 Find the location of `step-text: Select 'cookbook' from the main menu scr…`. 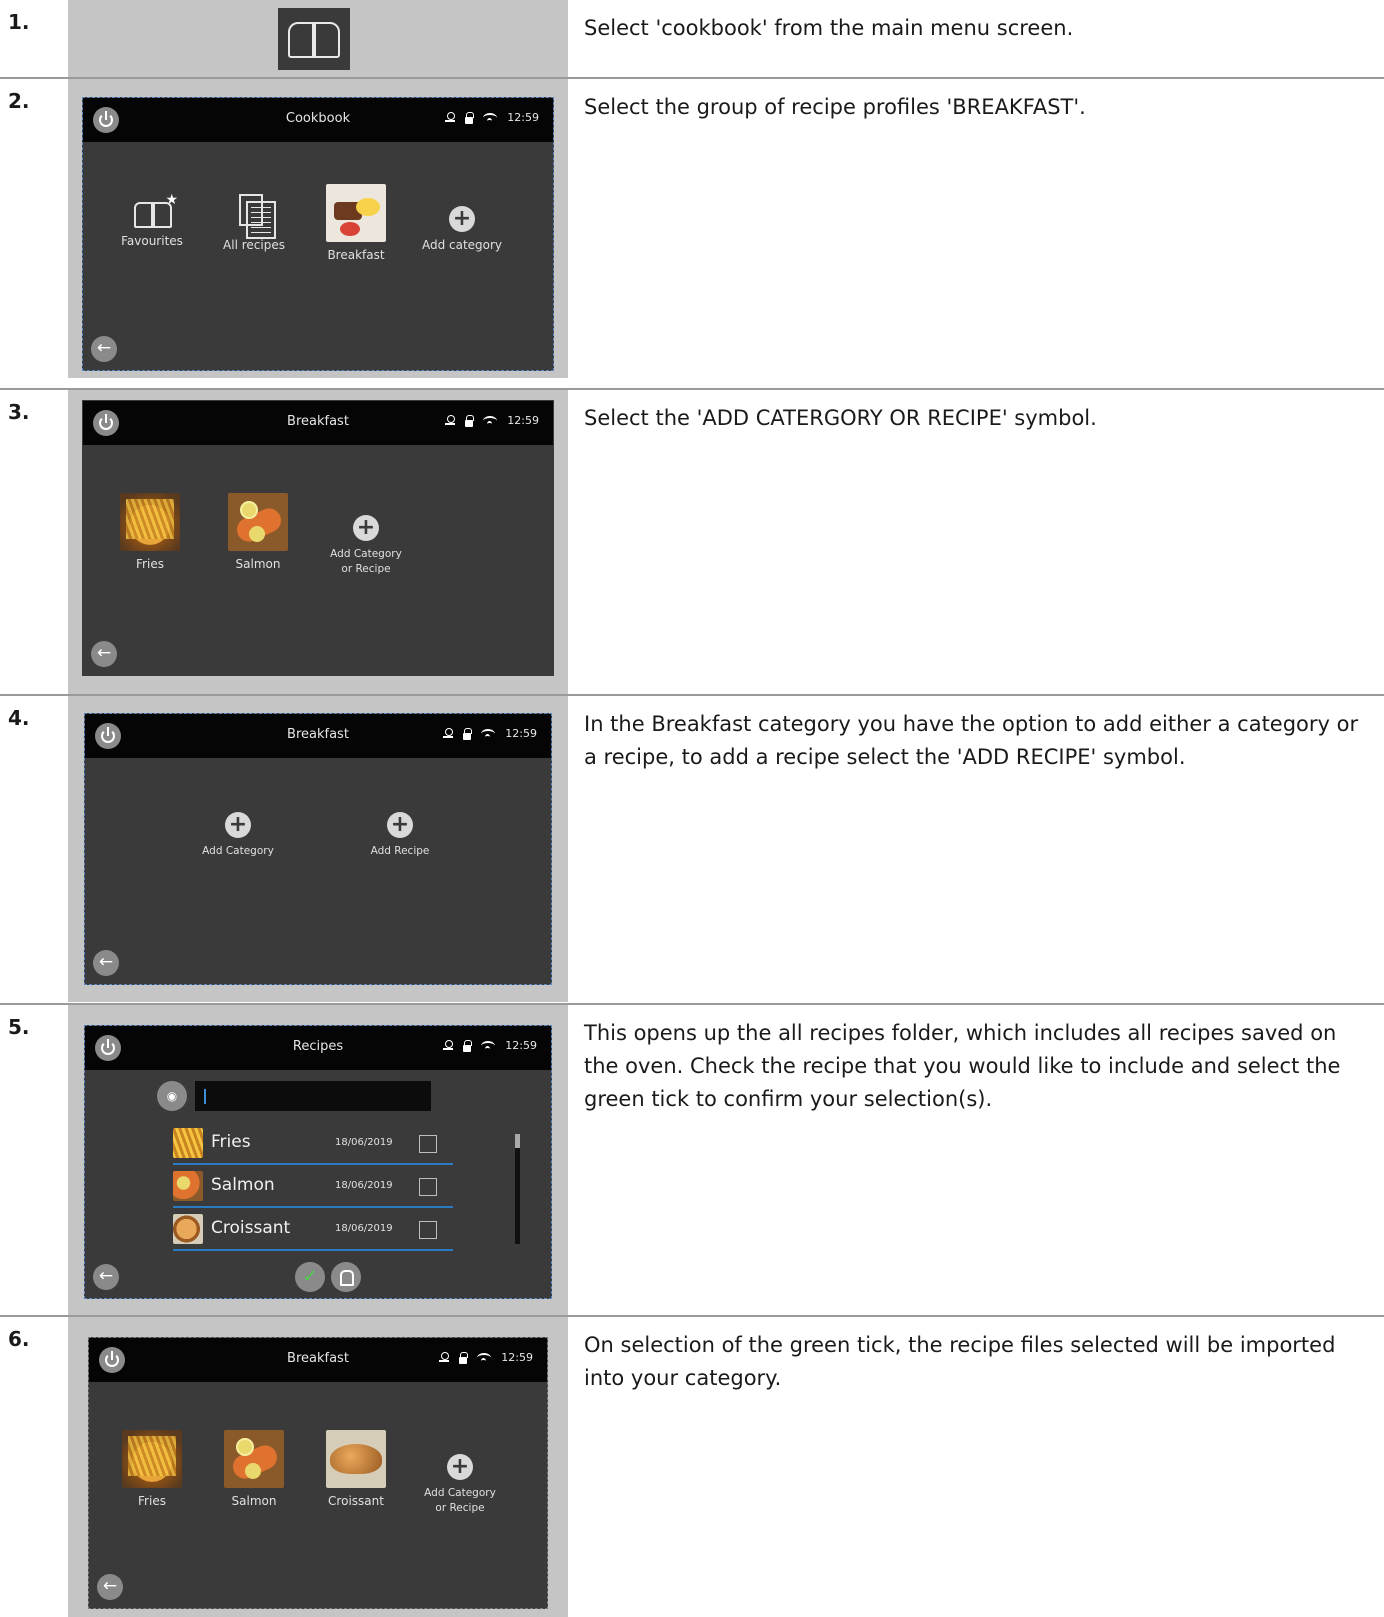

step-text: Select 'cookbook' from the main menu scr… is located at coordinates (829, 28).